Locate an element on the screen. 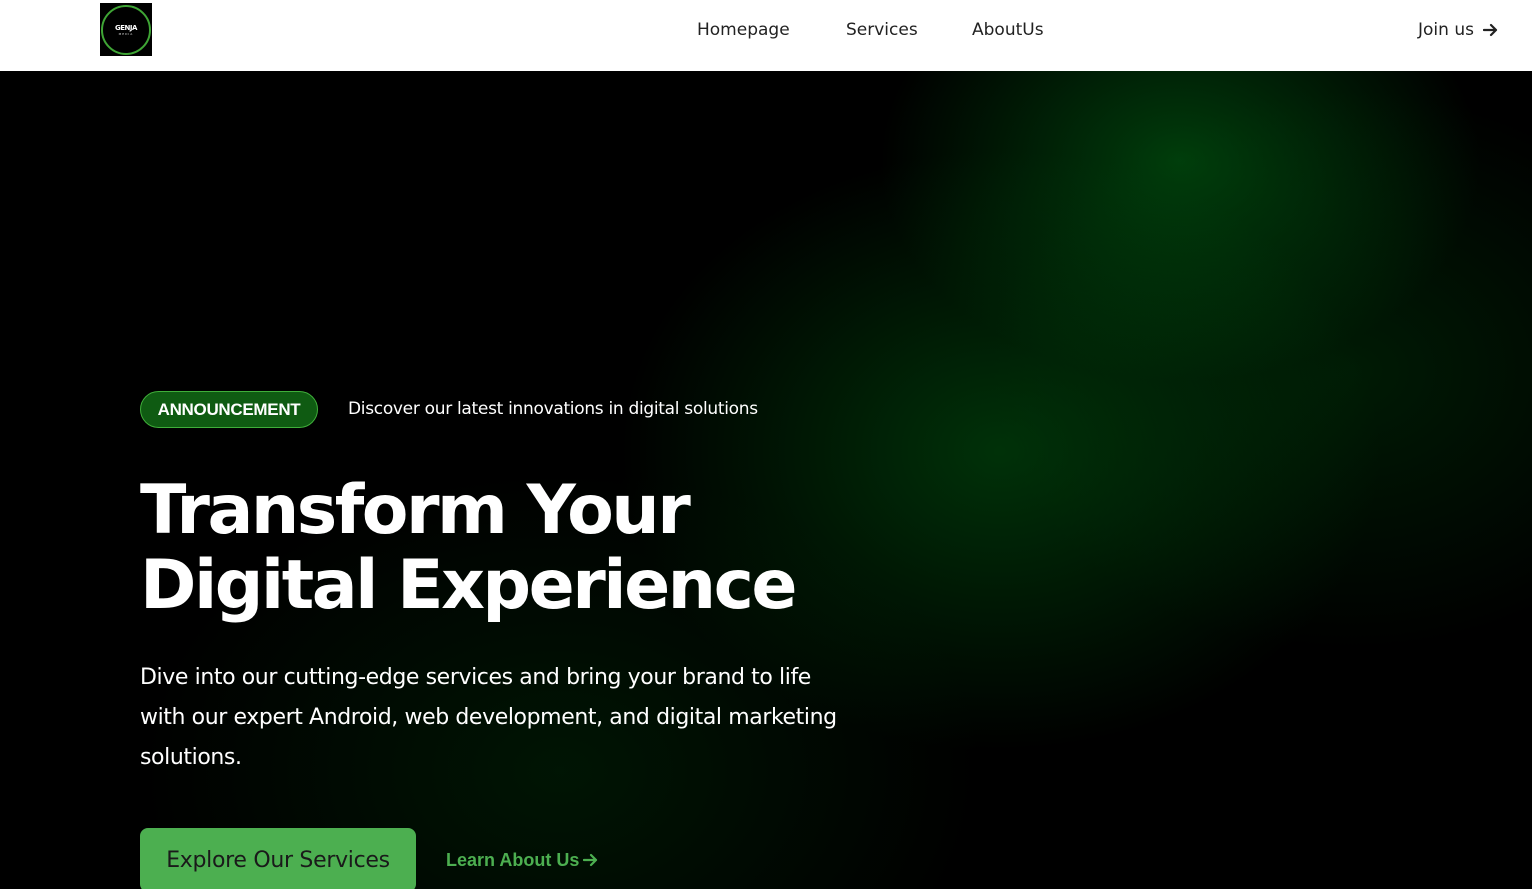 The height and width of the screenshot is (889, 1532). logo-text: GENJA is located at coordinates (126, 27).